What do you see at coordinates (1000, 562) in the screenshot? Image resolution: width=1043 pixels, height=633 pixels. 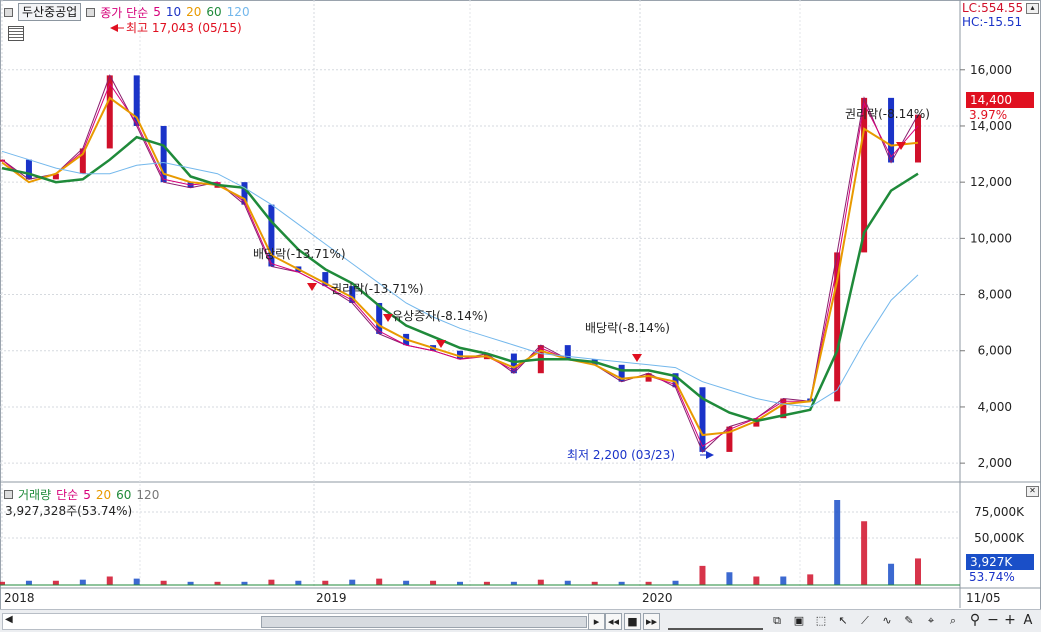 I see `current-volume-tag: 3,927K` at bounding box center [1000, 562].